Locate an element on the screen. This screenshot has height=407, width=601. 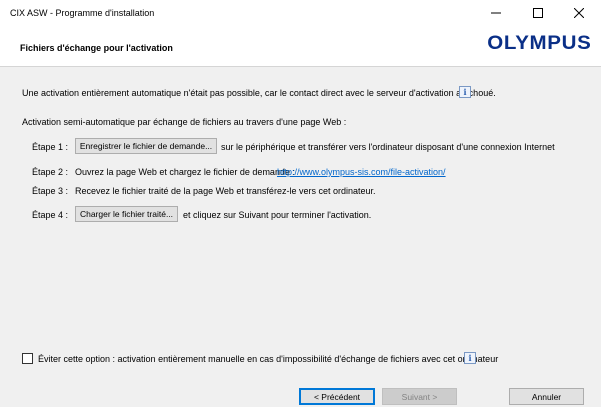
avoid-option-checkbox is located at coordinates (27, 358).